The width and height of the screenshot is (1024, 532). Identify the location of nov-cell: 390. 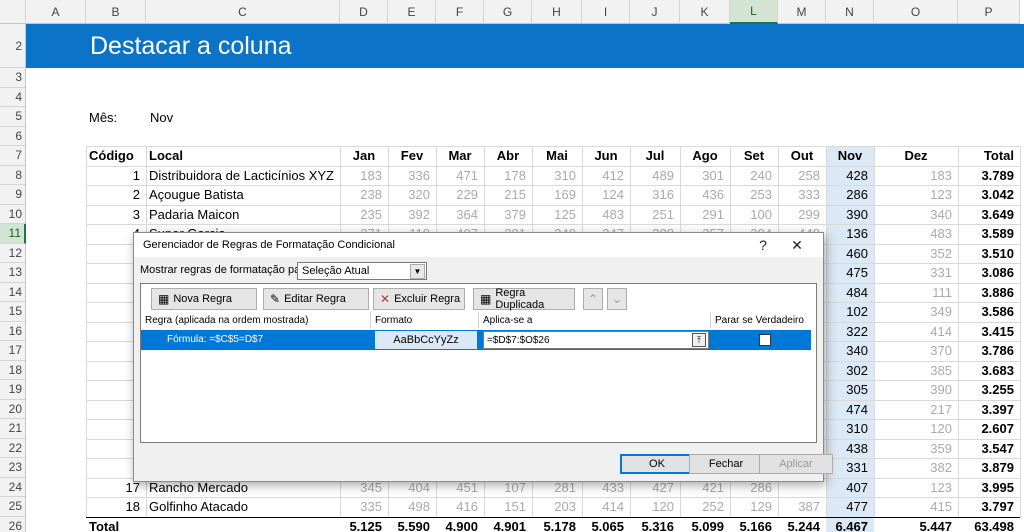
(850, 215).